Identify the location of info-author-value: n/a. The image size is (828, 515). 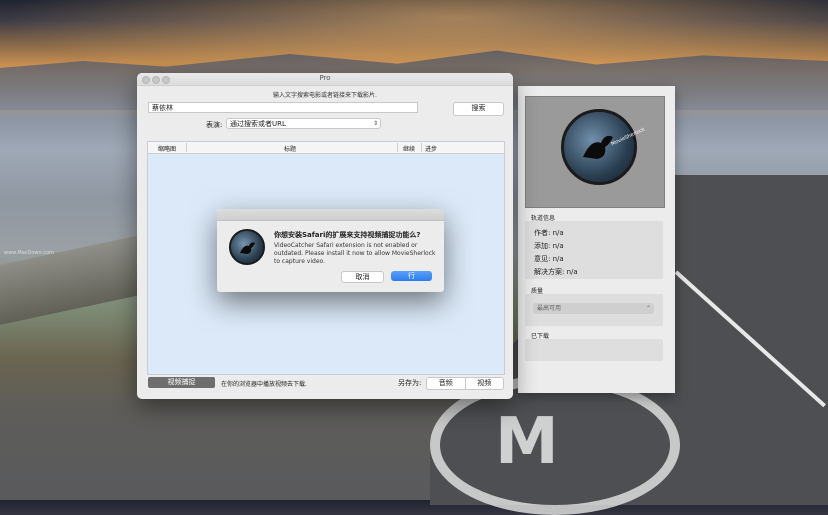
(558, 233).